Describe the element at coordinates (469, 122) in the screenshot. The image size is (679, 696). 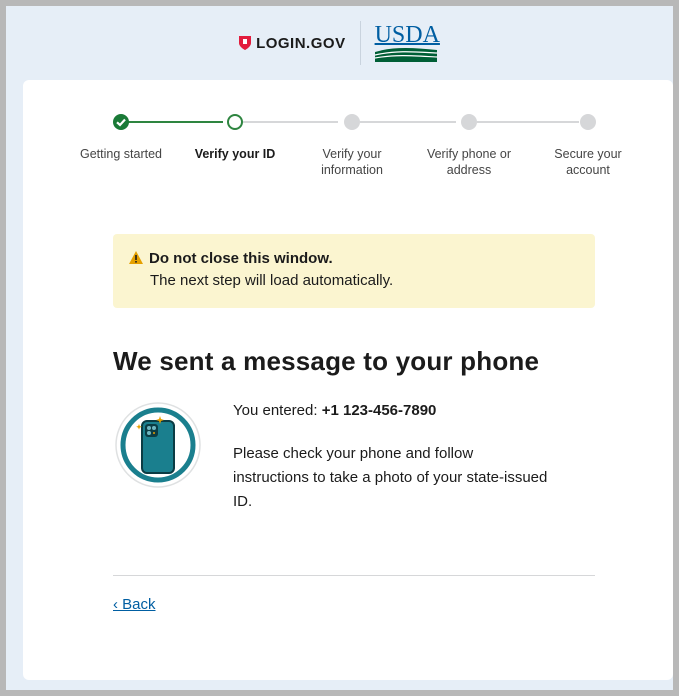
I see `step-4-pending-icon` at that location.